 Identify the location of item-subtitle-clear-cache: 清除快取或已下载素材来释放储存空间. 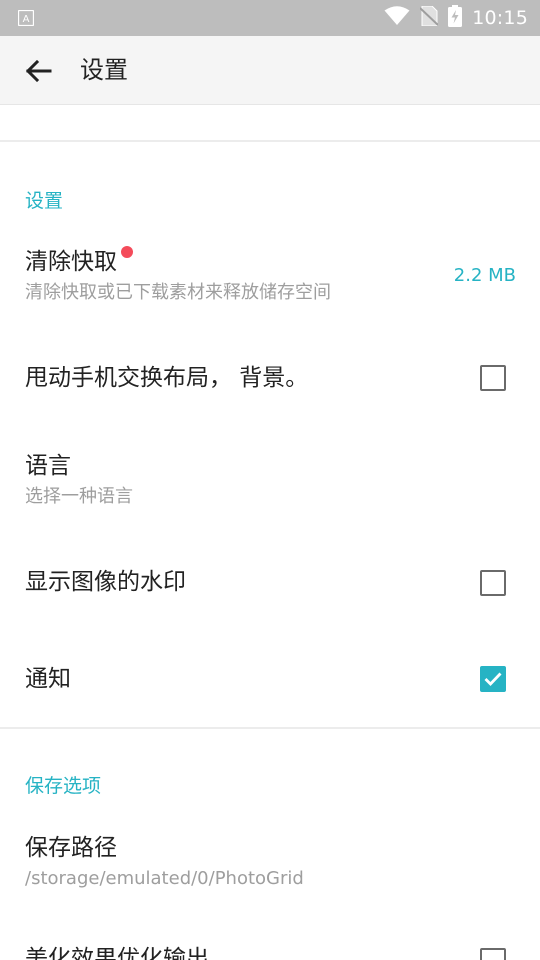
(178, 292).